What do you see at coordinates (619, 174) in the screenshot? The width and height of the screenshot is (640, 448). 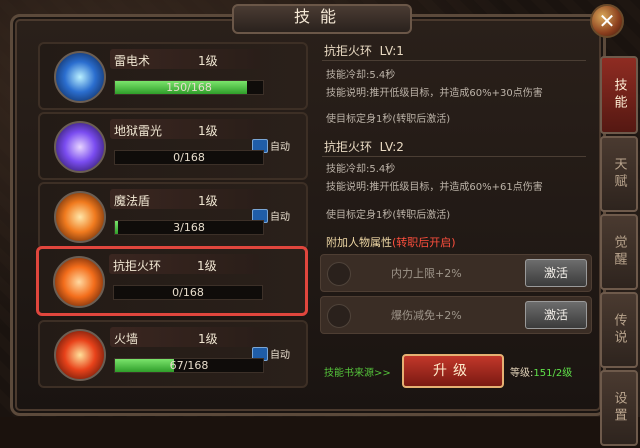 I see `tab-talent: 天赋` at bounding box center [619, 174].